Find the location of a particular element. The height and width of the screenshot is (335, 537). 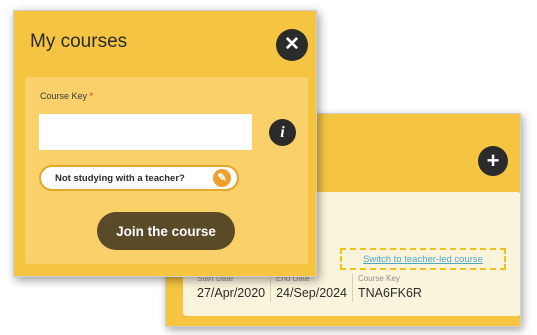

start-date-column: Start Date 27/Apr/2020 is located at coordinates (232, 288).